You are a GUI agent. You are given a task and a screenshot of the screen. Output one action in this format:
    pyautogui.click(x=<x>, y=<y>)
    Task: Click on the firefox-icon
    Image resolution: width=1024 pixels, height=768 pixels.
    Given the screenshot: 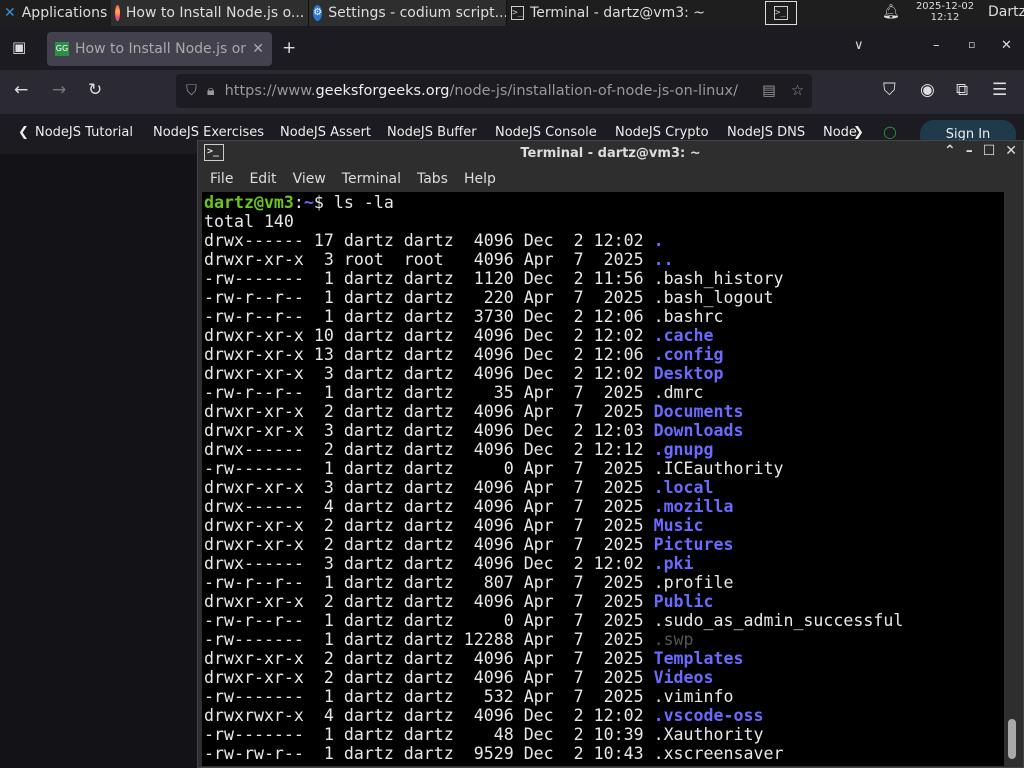 What is the action you would take?
    pyautogui.click(x=117, y=13)
    